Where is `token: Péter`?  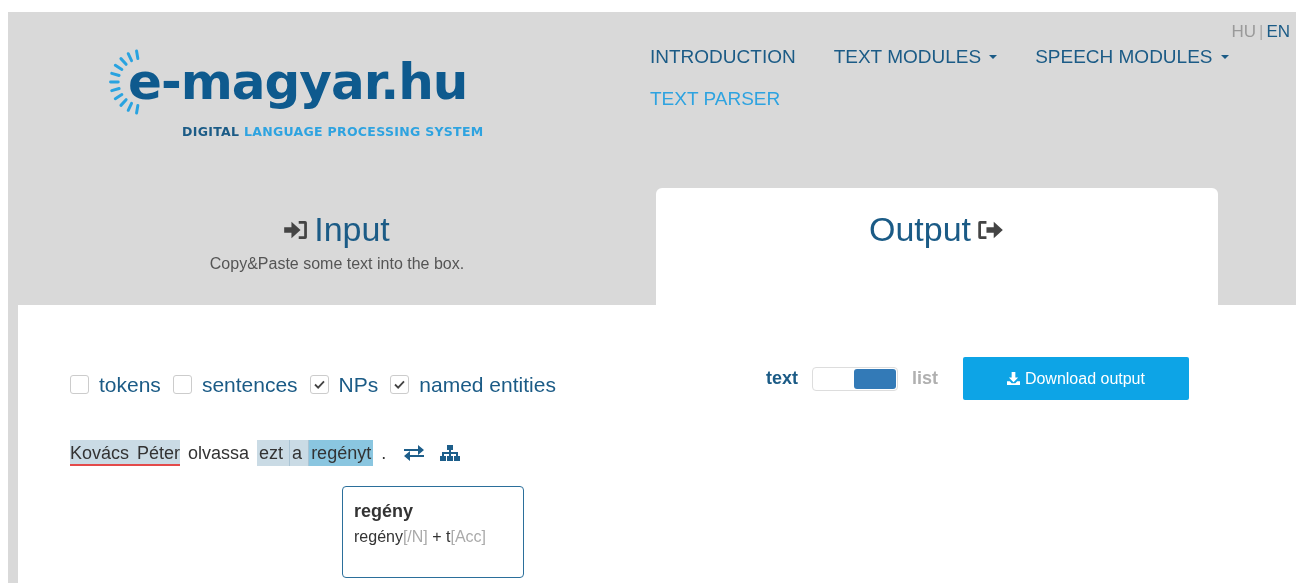
token: Péter is located at coordinates (159, 453).